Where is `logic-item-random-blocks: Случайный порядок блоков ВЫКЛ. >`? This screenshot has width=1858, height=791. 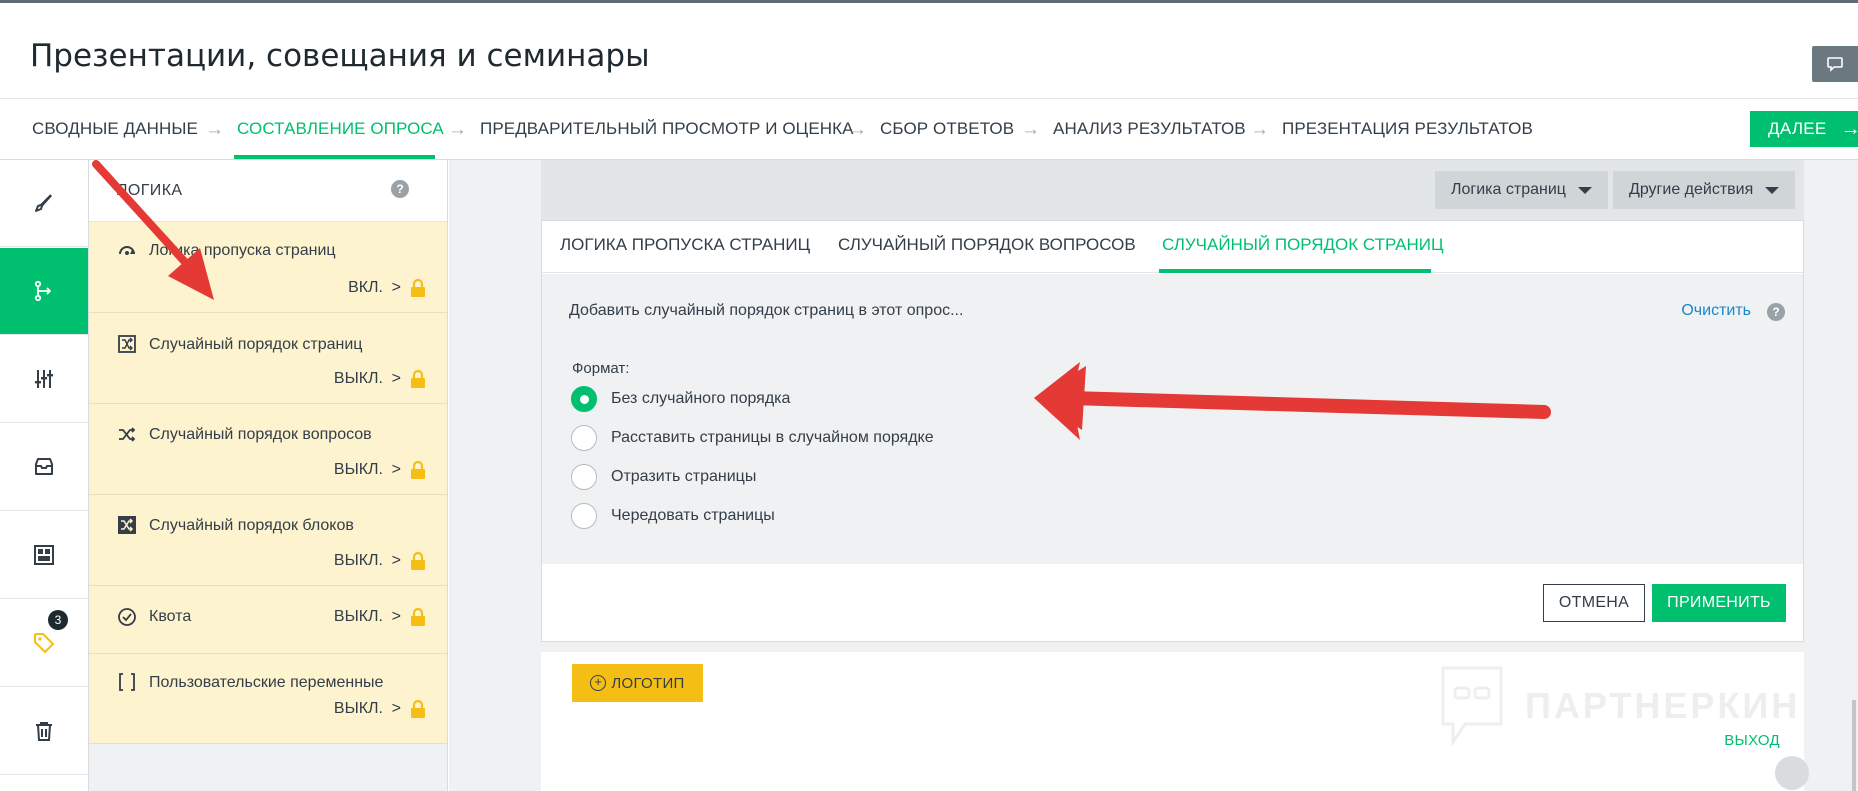 logic-item-random-blocks: Случайный порядок блоков ВЫКЛ. > is located at coordinates (268, 540).